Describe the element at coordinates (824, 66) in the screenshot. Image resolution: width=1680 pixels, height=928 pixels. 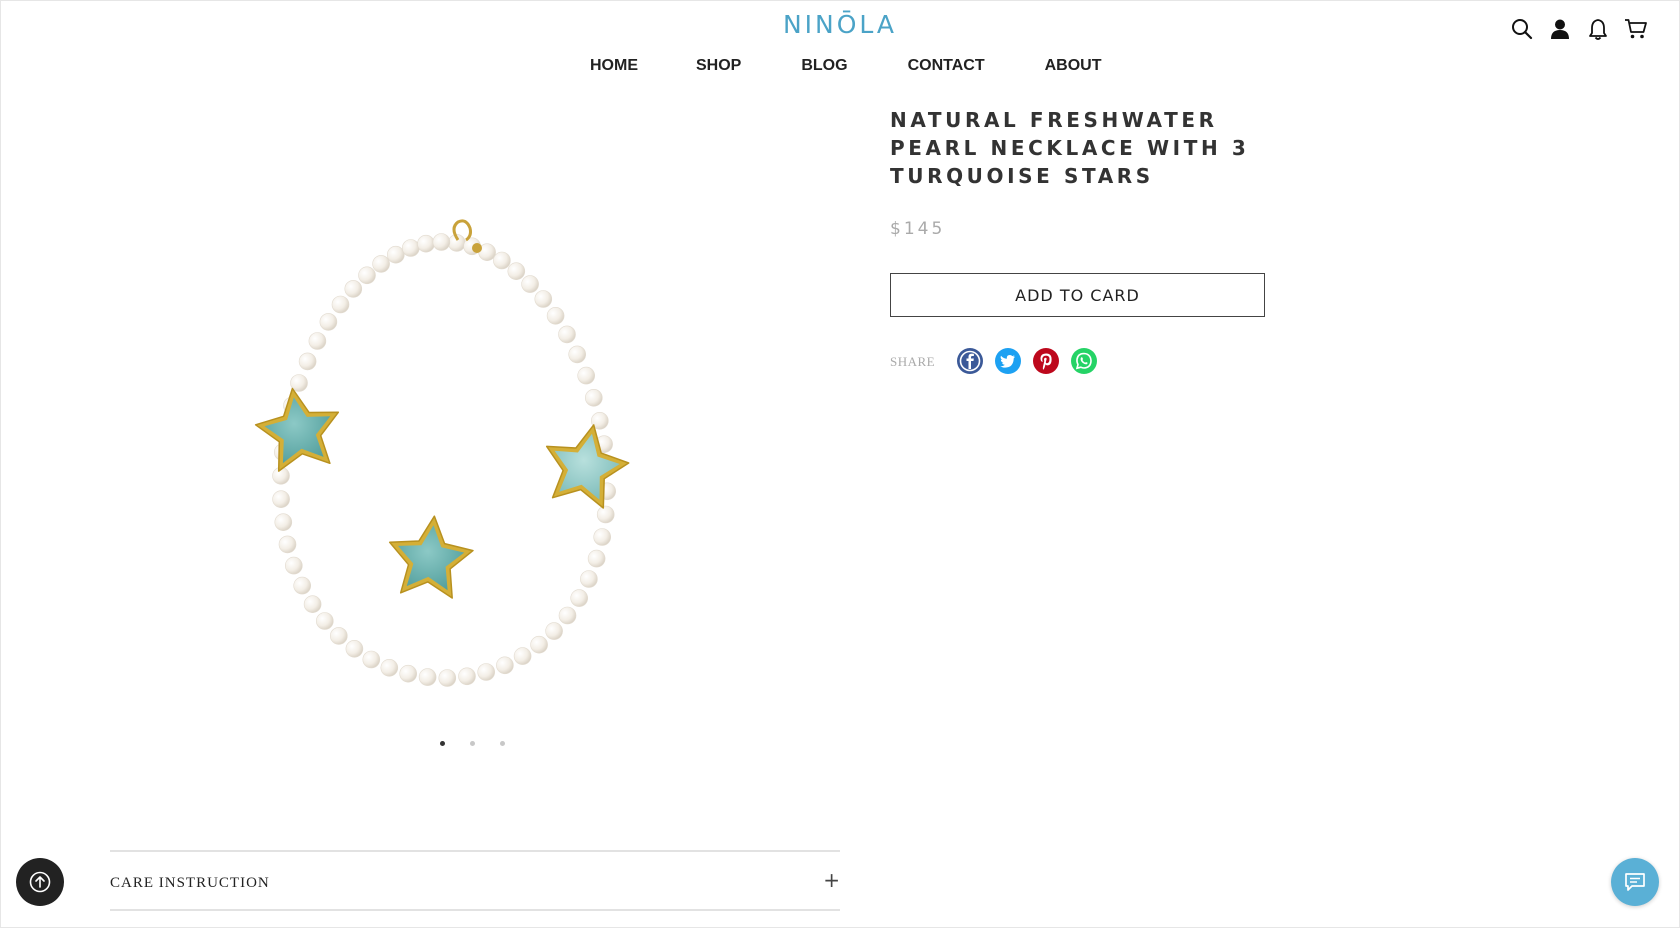
I see `nav-blog: BLOG` at that location.